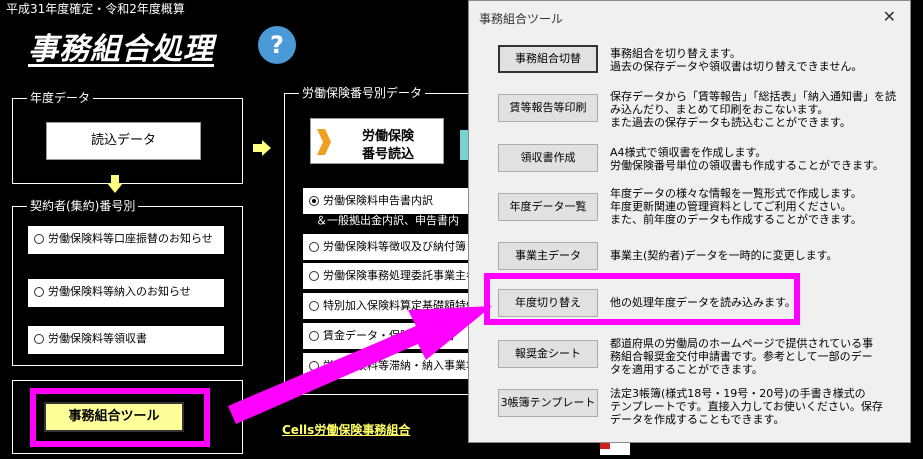 The height and width of the screenshot is (459, 923). Describe the element at coordinates (360, 365) in the screenshot. I see `pointer-arrow-icon` at that location.